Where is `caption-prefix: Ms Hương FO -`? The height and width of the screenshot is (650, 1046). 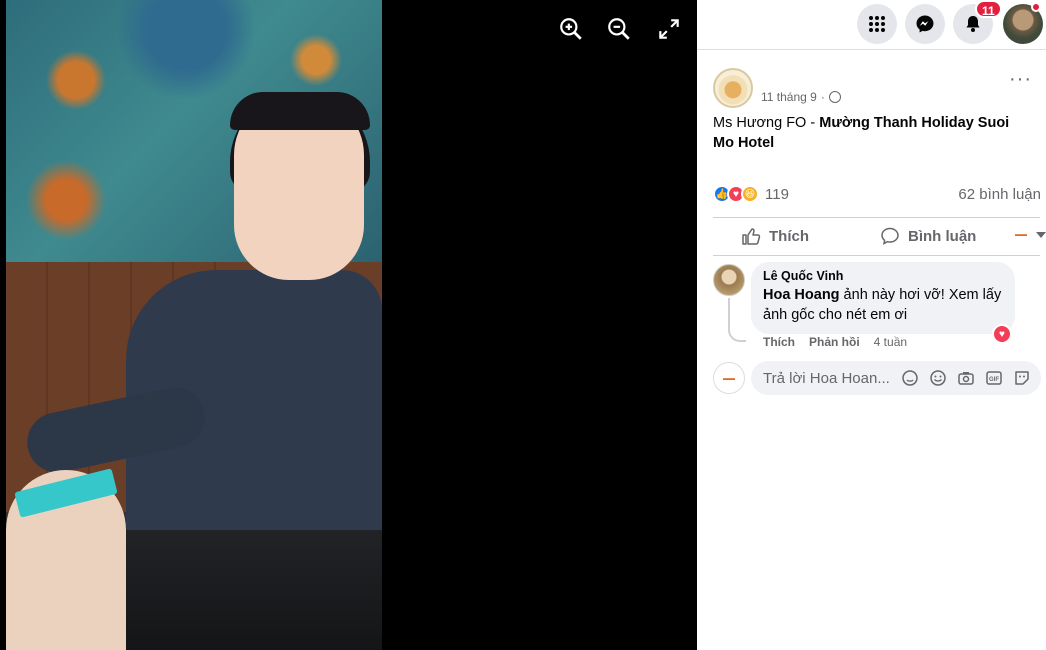 caption-prefix: Ms Hương FO - is located at coordinates (766, 123).